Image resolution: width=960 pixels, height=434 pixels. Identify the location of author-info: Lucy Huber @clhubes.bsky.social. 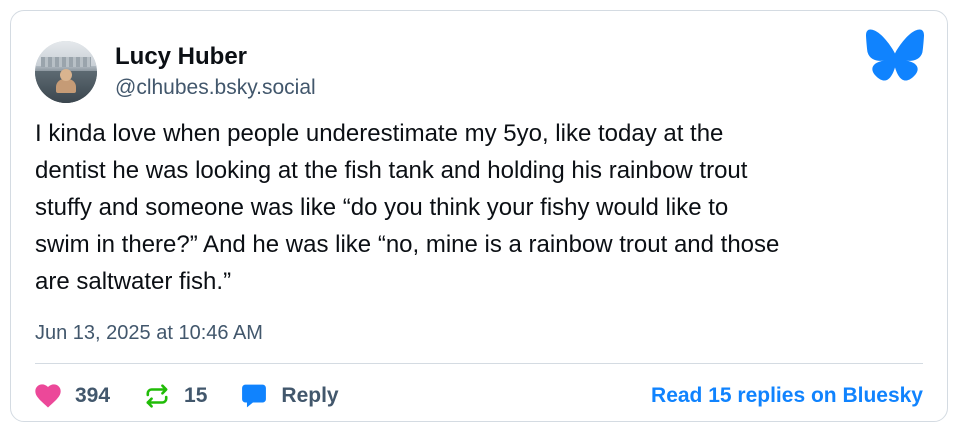
(215, 72).